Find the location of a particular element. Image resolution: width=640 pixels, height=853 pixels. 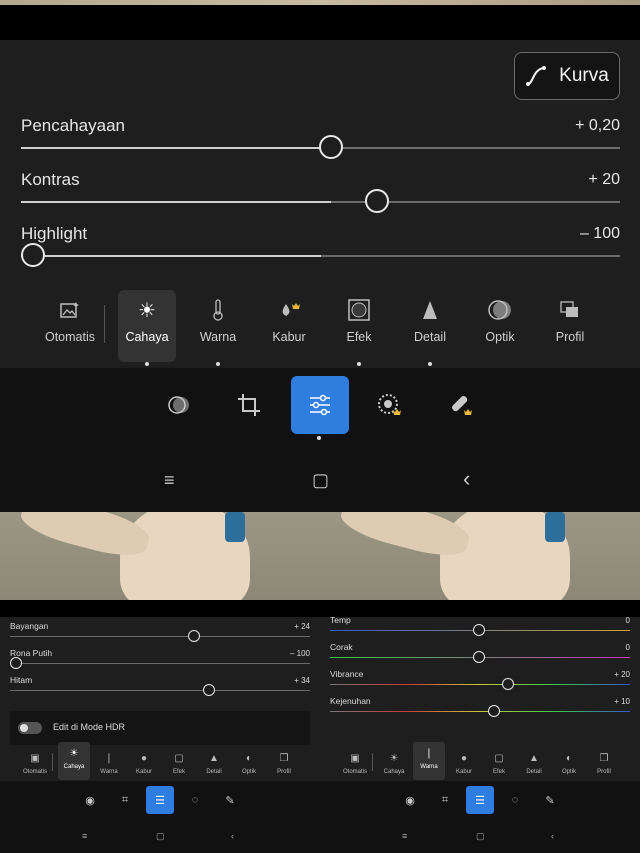

exposure-slider-track is located at coordinates (320, 147).